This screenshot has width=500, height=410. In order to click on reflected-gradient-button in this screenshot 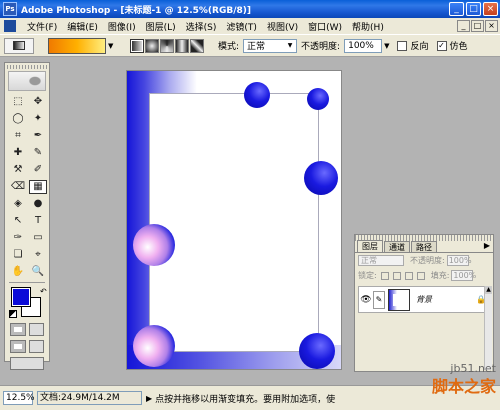, I will do `click(182, 45)`.